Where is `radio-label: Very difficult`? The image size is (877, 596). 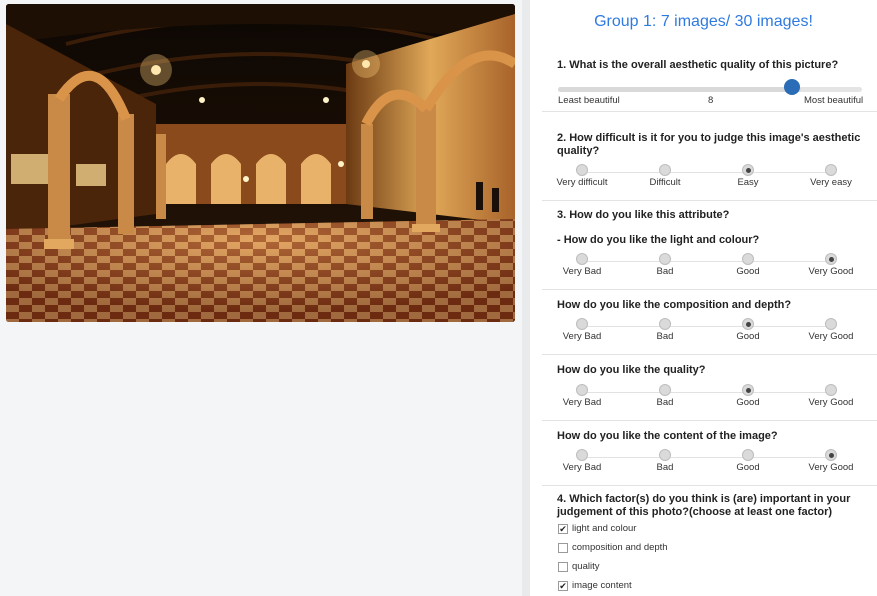 radio-label: Very difficult is located at coordinates (582, 182).